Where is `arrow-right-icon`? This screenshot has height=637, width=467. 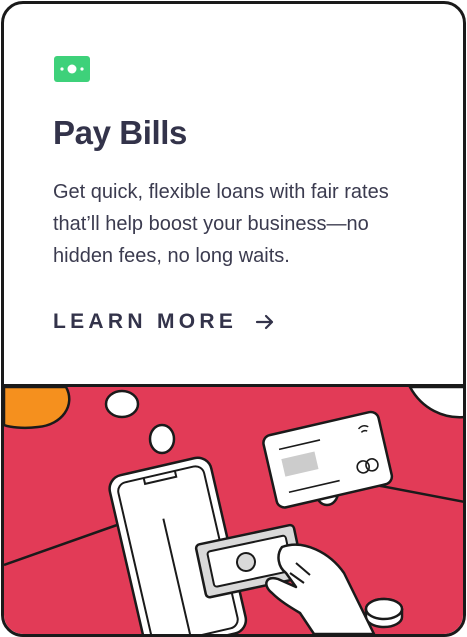 arrow-right-icon is located at coordinates (265, 322).